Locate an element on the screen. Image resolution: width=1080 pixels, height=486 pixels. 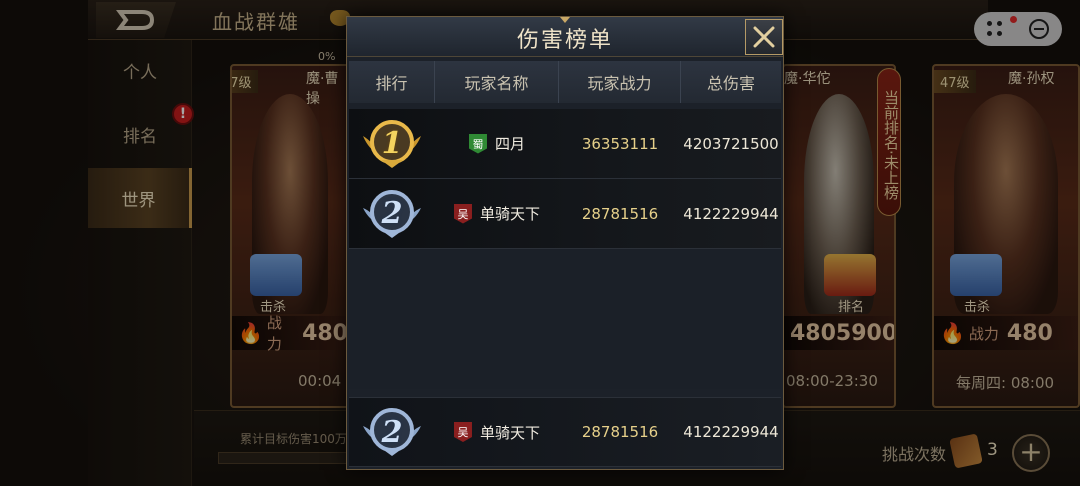
rank-number: 1 is located at coordinates (392, 143).